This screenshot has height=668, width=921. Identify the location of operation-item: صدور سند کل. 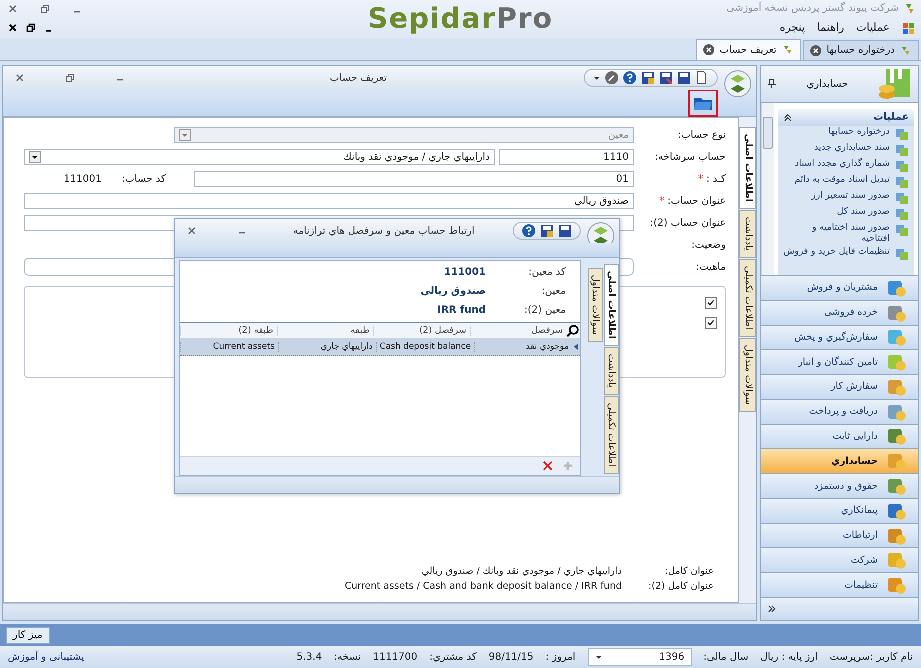
(846, 214).